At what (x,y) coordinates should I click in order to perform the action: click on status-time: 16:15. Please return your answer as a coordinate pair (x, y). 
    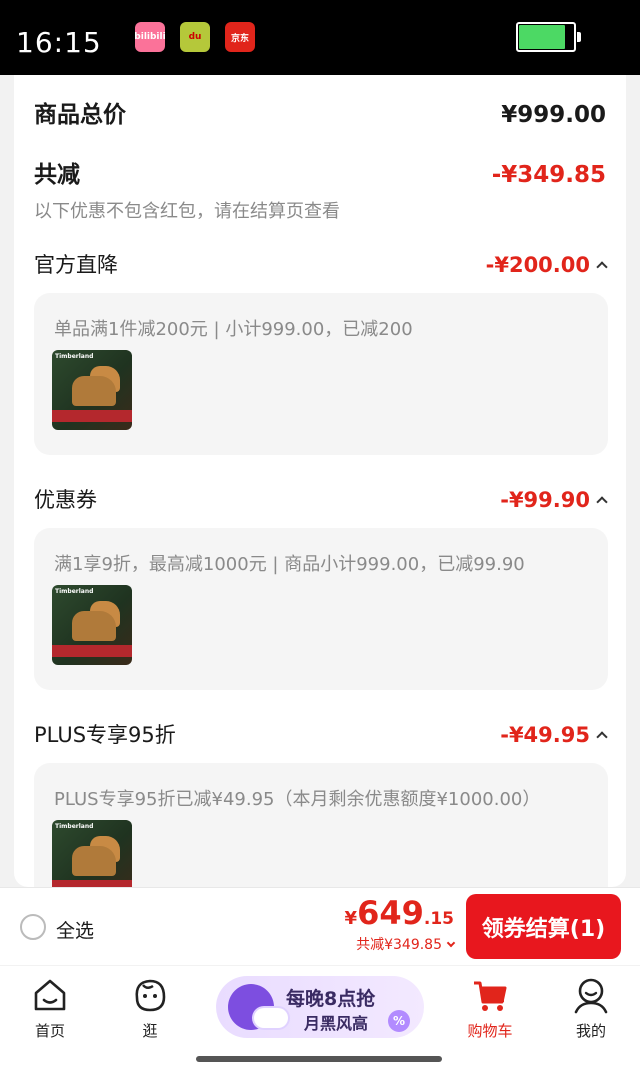
    Looking at the image, I should click on (59, 42).